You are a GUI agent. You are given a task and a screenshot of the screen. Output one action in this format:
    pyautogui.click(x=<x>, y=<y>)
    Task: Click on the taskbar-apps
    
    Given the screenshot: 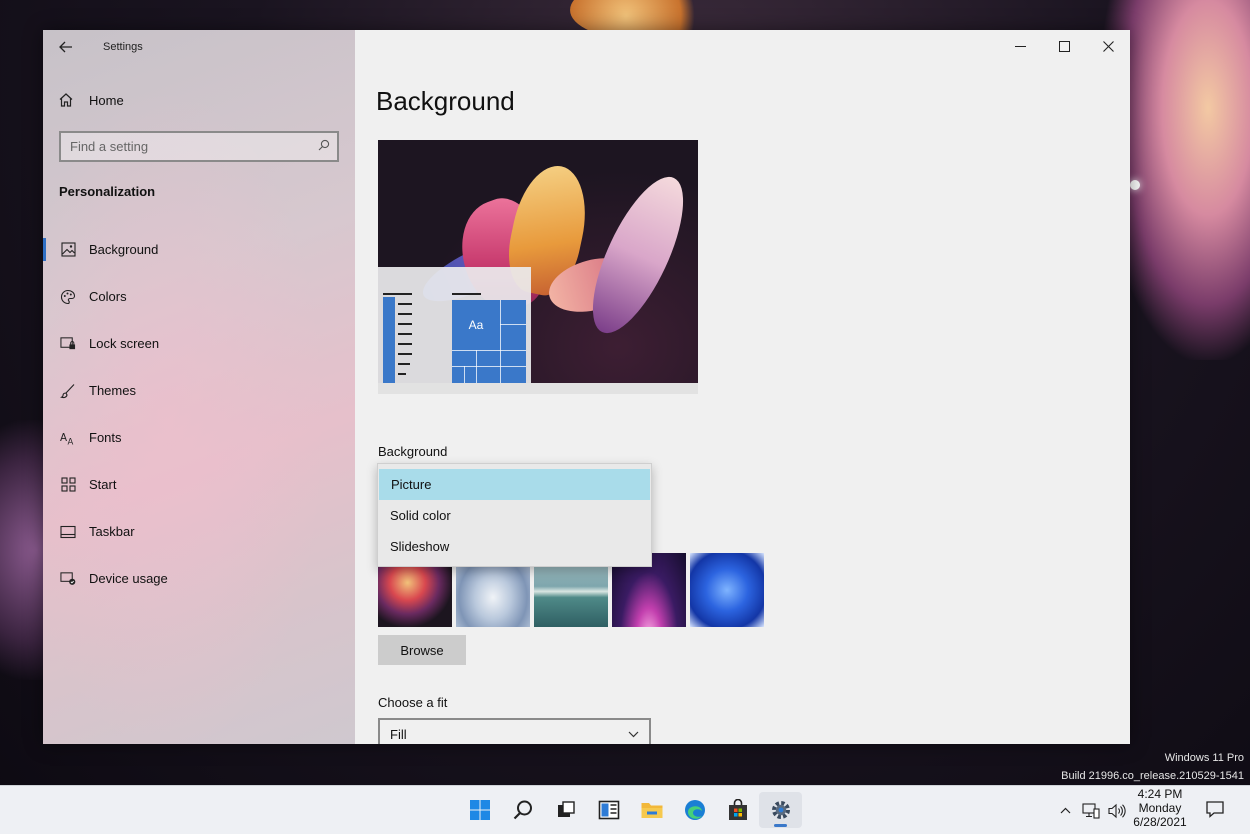 What is the action you would take?
    pyautogui.click(x=630, y=810)
    